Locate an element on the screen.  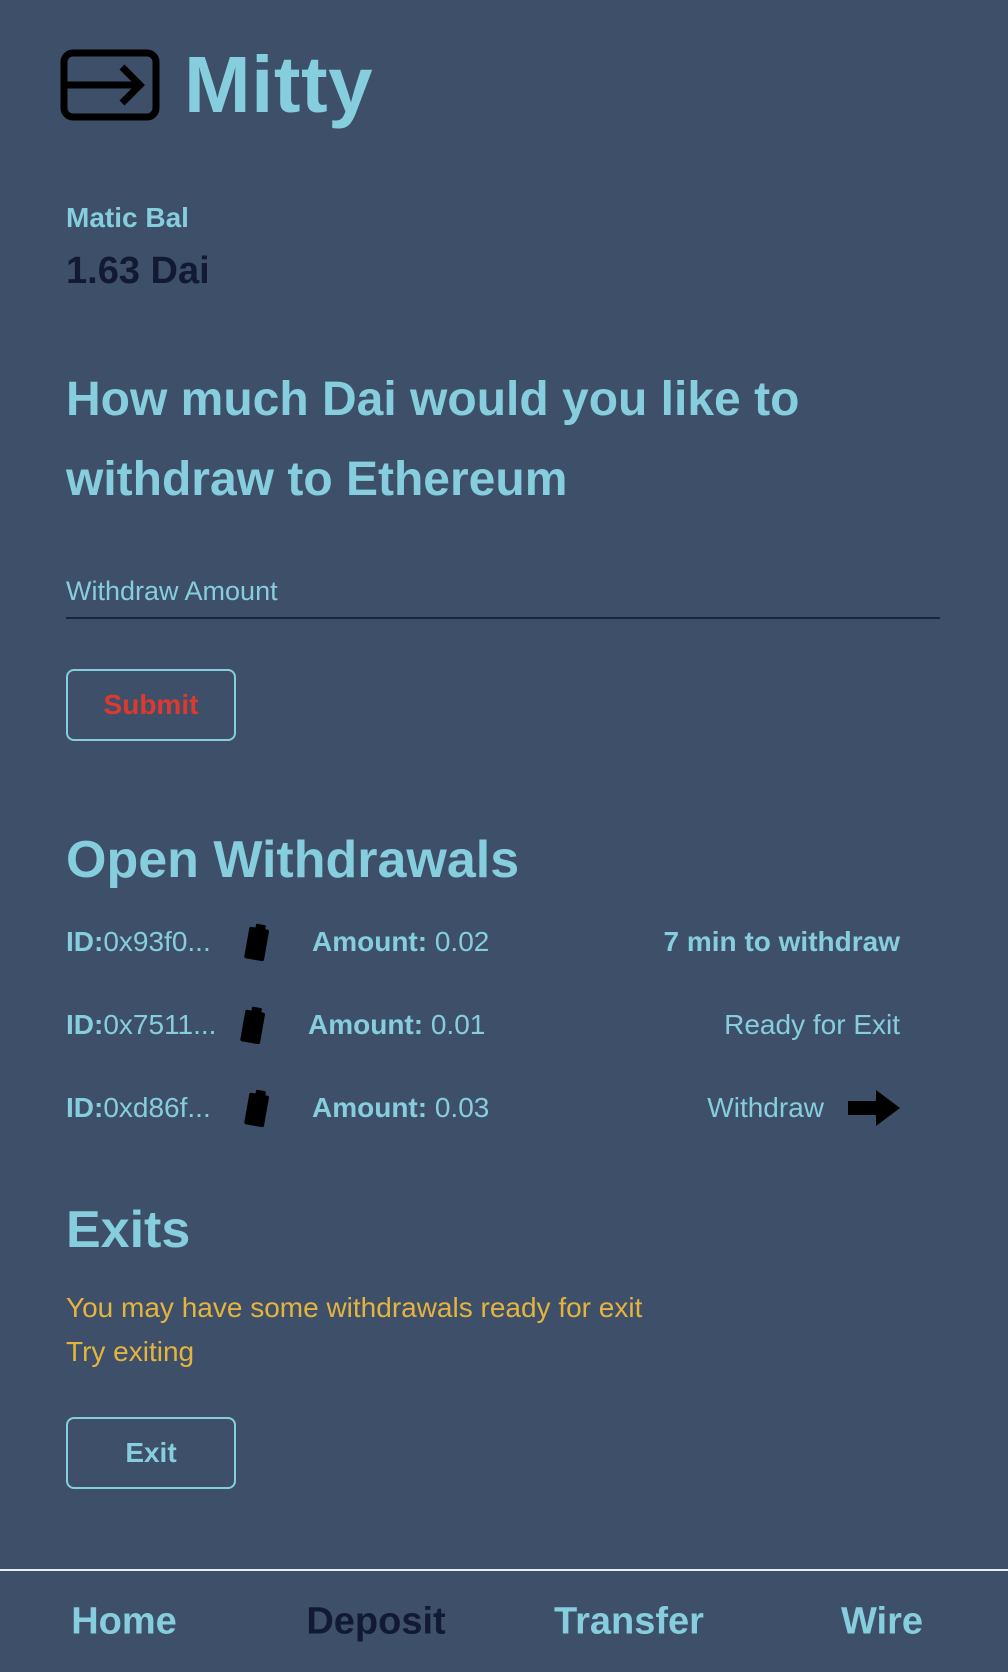
exit-button: Exit is located at coordinates (151, 1453).